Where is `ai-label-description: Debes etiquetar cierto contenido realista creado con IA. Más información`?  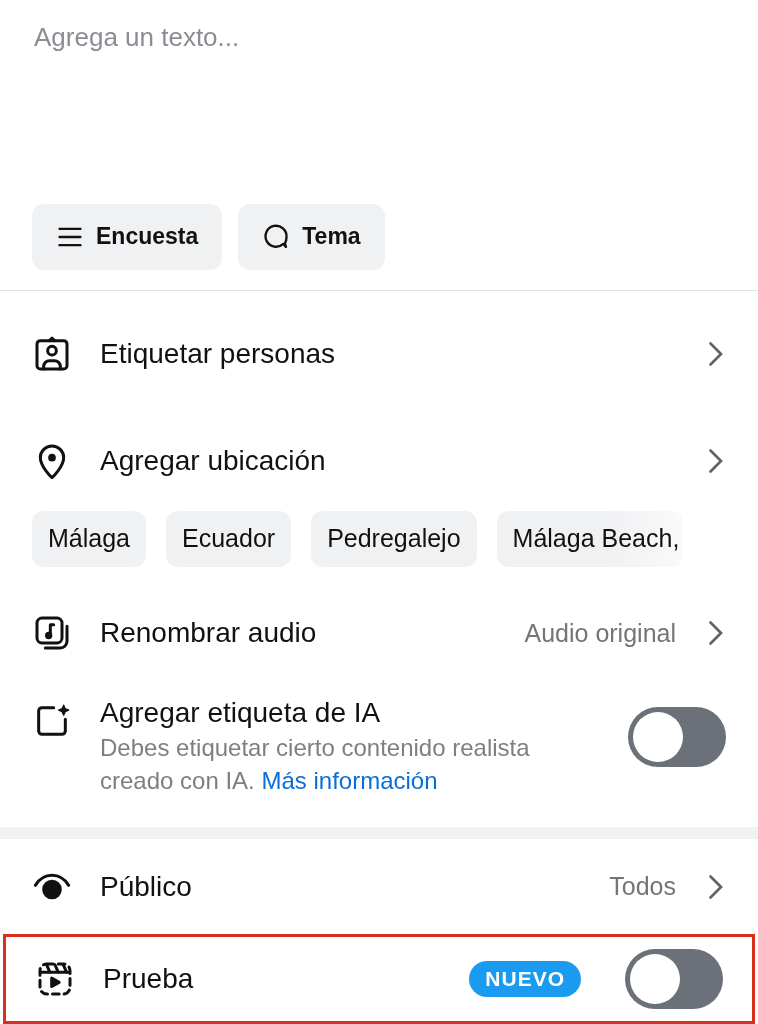
ai-label-description: Debes etiquetar cierto contenido realista creado con IA. Más información is located at coordinates (315, 764).